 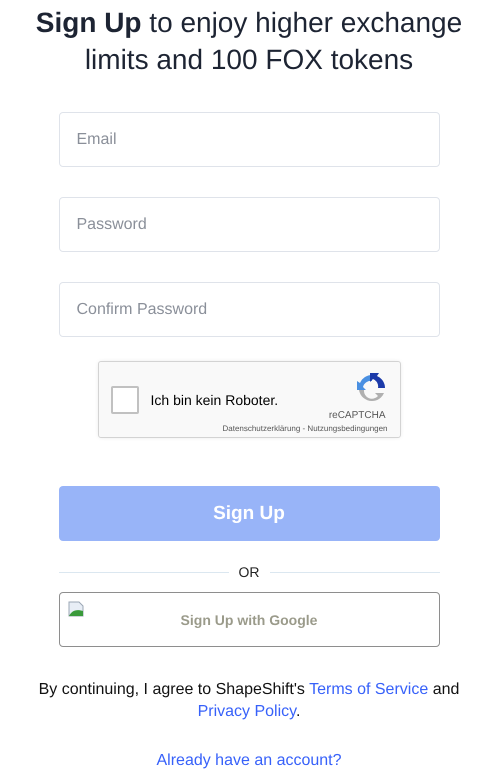 I want to click on page-heading: Sign Up to enjoy higher exchange limits and 100 FOX tokens, so click(x=249, y=41).